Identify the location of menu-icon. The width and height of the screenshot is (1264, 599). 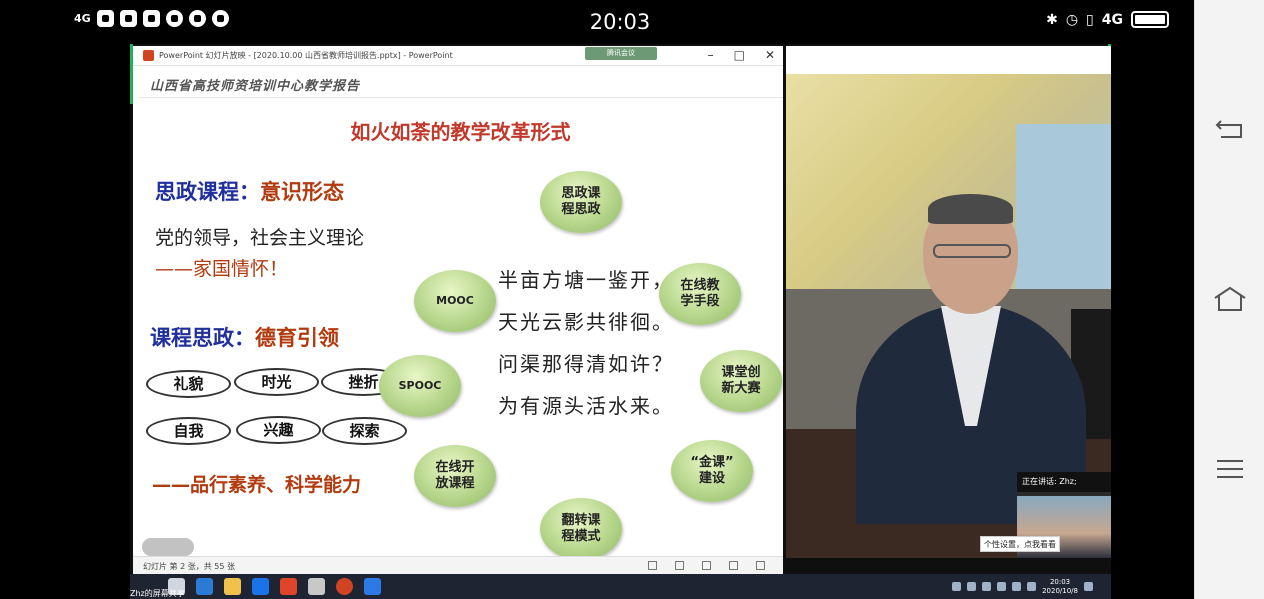
(1230, 469).